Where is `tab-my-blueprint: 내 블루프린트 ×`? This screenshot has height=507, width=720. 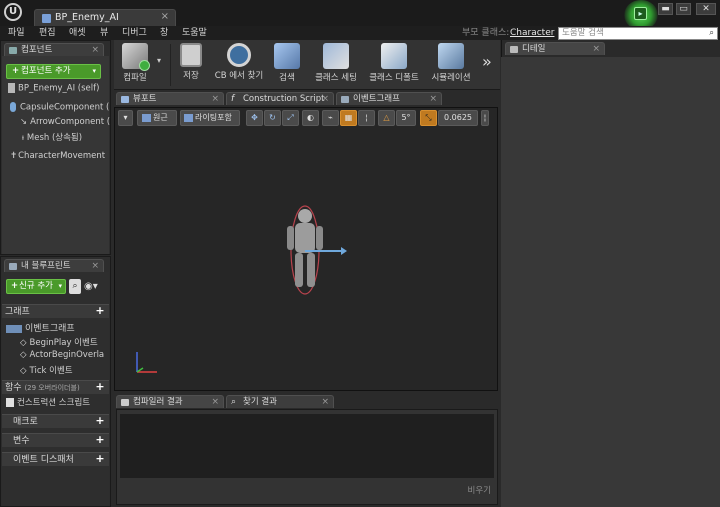 tab-my-blueprint: 내 블루프린트 × is located at coordinates (54, 265).